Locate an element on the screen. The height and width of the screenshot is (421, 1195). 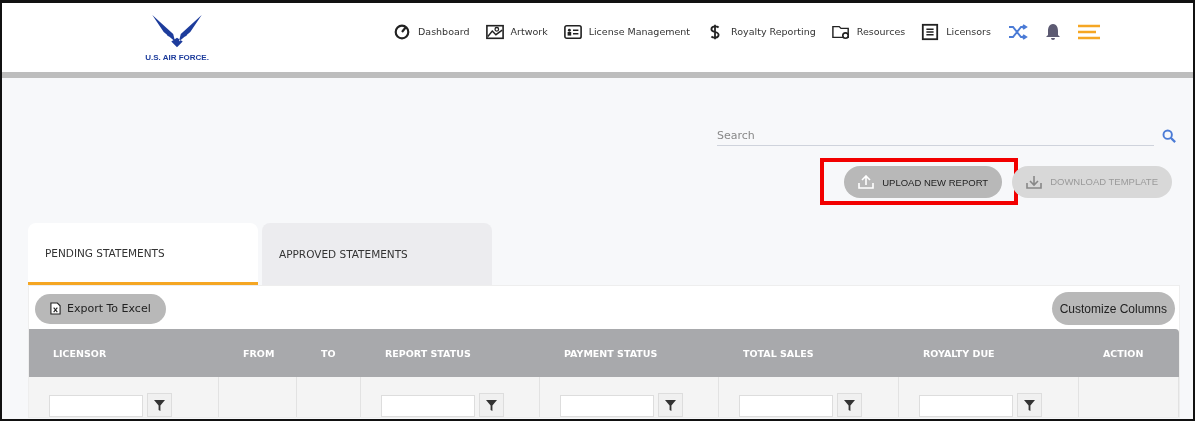
download-icon is located at coordinates (1034, 181).